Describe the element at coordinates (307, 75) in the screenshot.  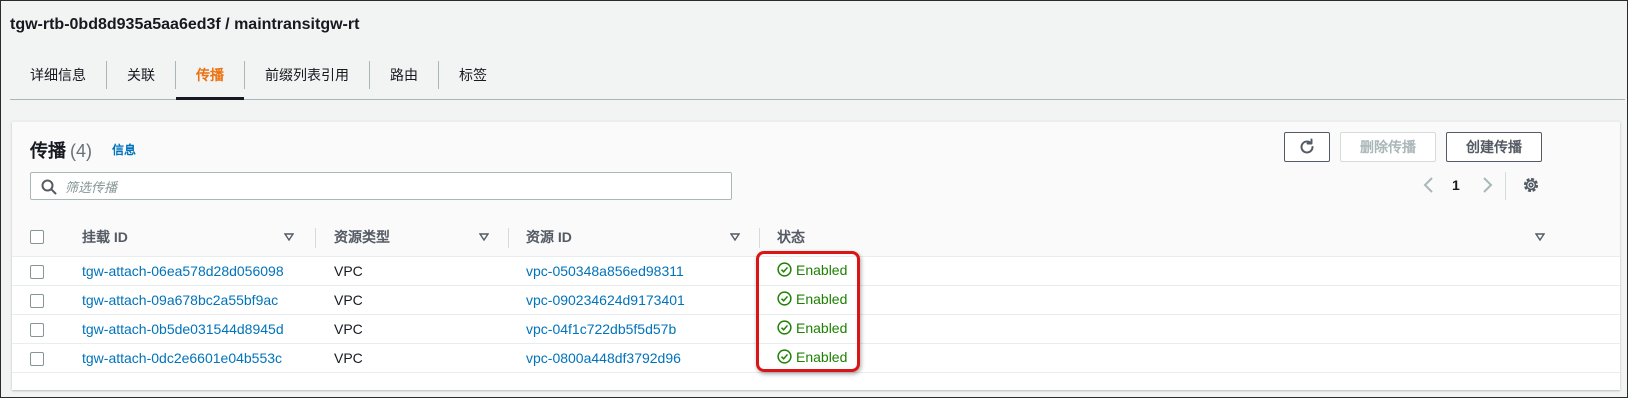
I see `tab-prefix-list-references: 前缀列表引用` at that location.